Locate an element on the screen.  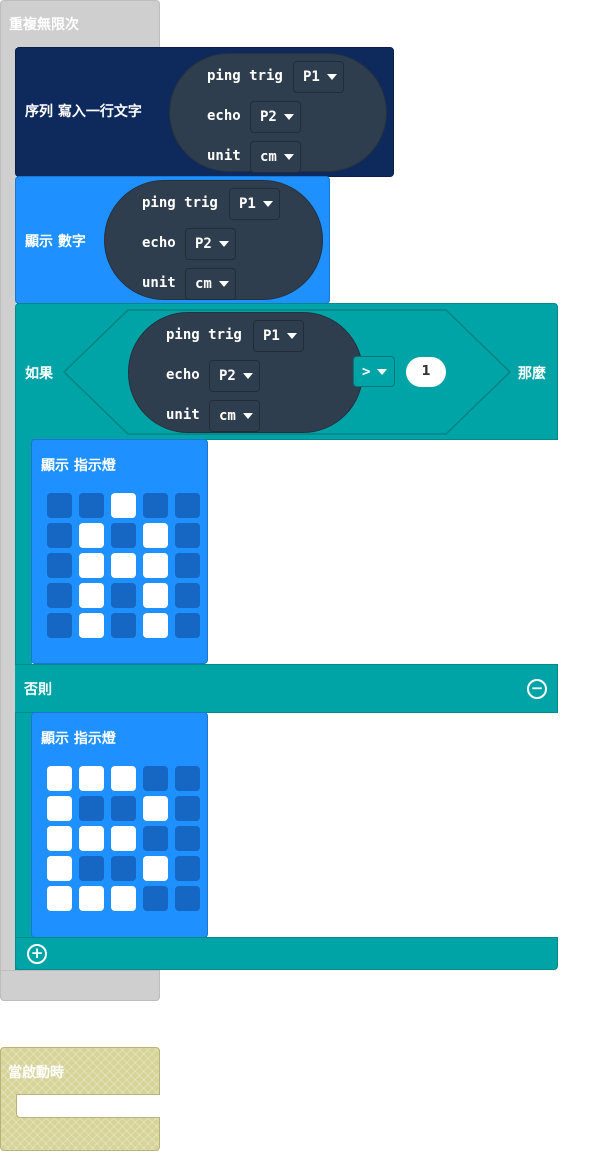
show-leds-block-1: 顯示 指示燈 is located at coordinates (119, 551).